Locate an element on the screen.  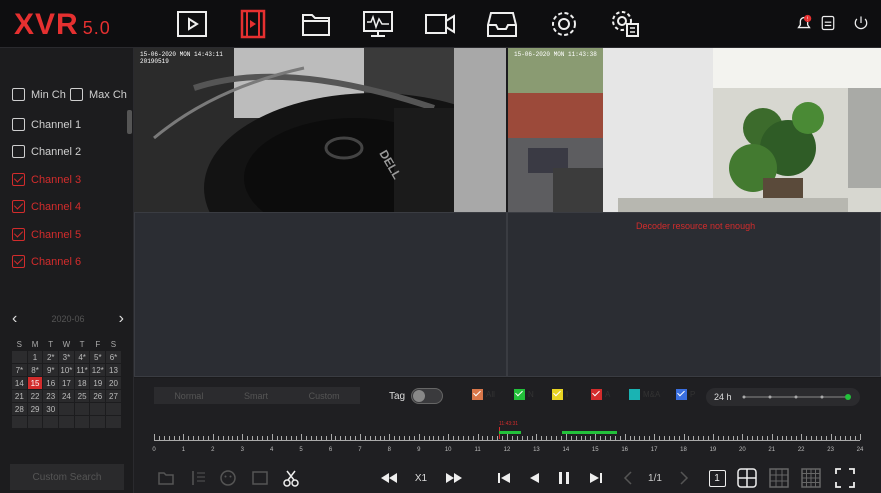
video-cell-1: DELL 15-06-2020 MON 14:43:11 20190519 is located at coordinates (320, 130).